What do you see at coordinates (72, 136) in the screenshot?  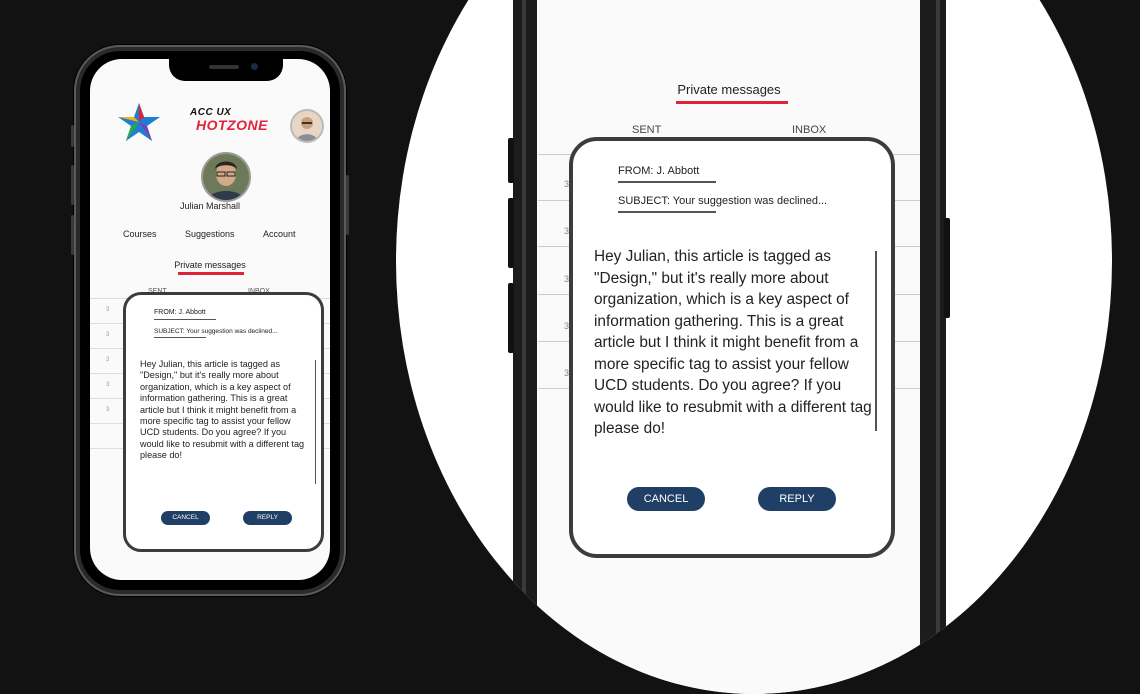 I see `phone-mute-switch` at bounding box center [72, 136].